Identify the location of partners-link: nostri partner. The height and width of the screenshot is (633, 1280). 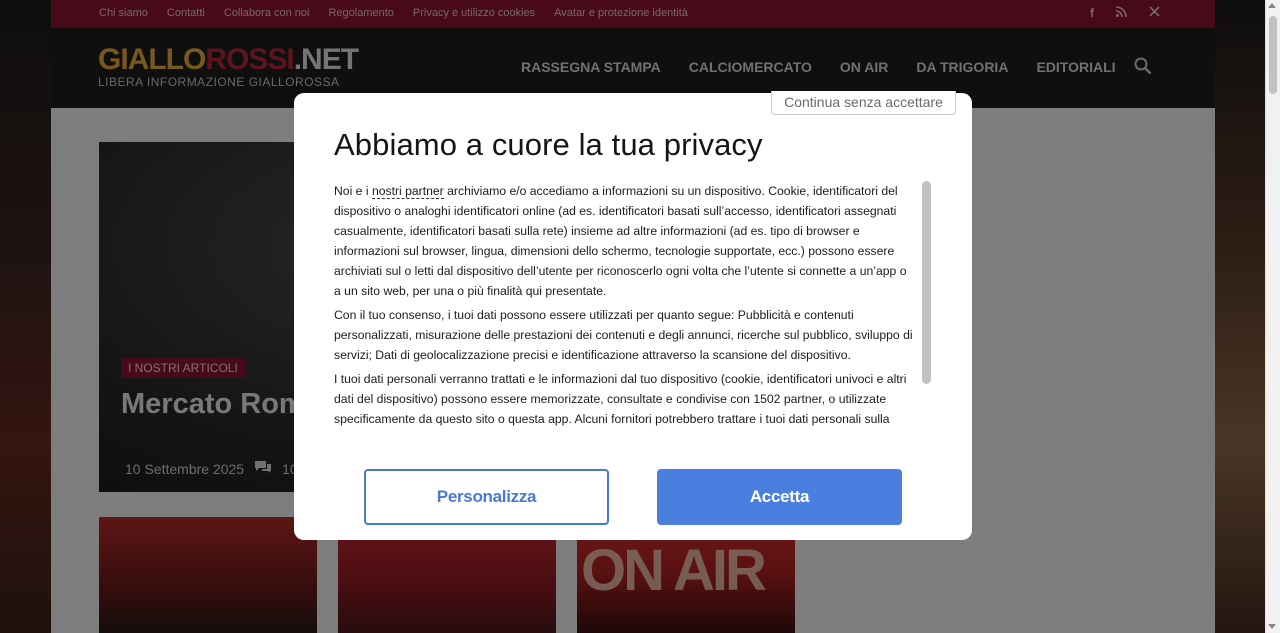
(407, 191).